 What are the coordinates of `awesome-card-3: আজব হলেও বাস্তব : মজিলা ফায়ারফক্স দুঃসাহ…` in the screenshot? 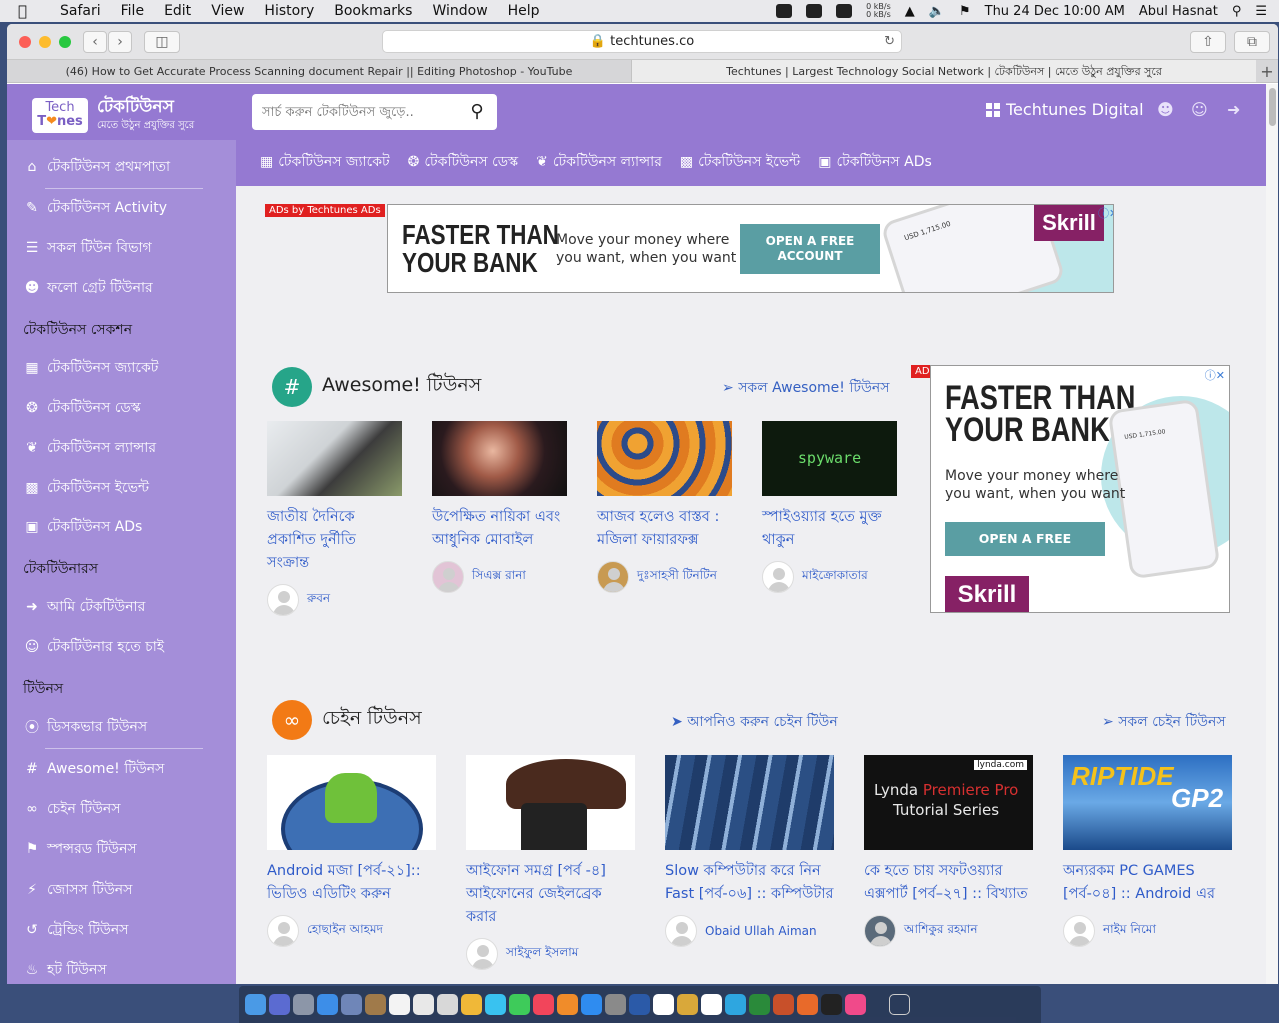 It's located at (664, 507).